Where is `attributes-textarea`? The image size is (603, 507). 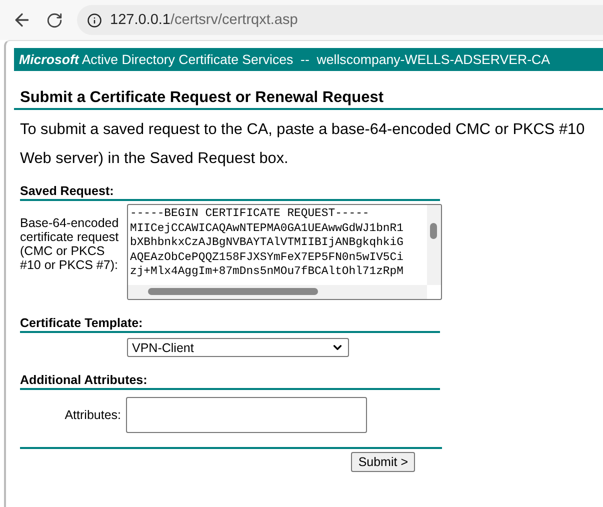 attributes-textarea is located at coordinates (246, 415).